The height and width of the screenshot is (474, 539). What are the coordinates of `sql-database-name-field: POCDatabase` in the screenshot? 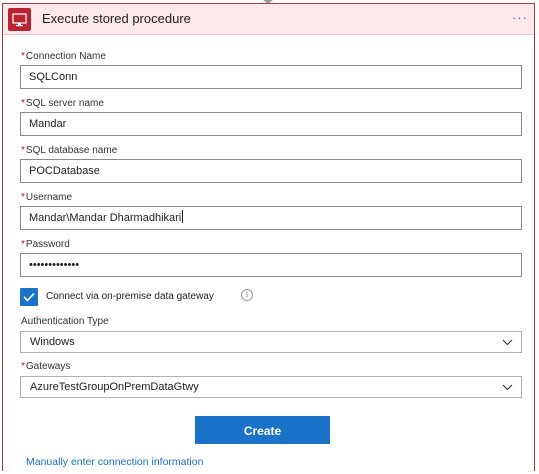 It's located at (271, 171).